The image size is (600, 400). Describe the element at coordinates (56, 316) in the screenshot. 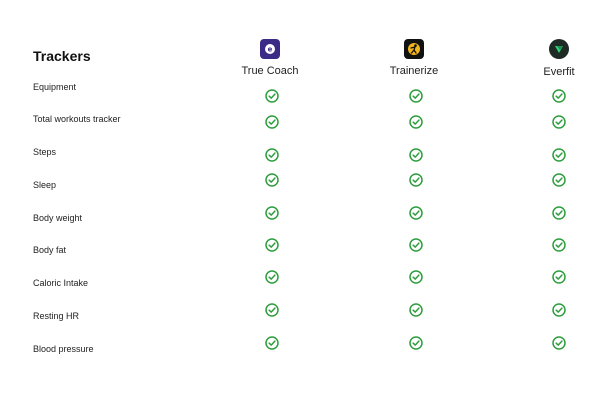

I see `row-label-resting-hr: Resting HR` at that location.